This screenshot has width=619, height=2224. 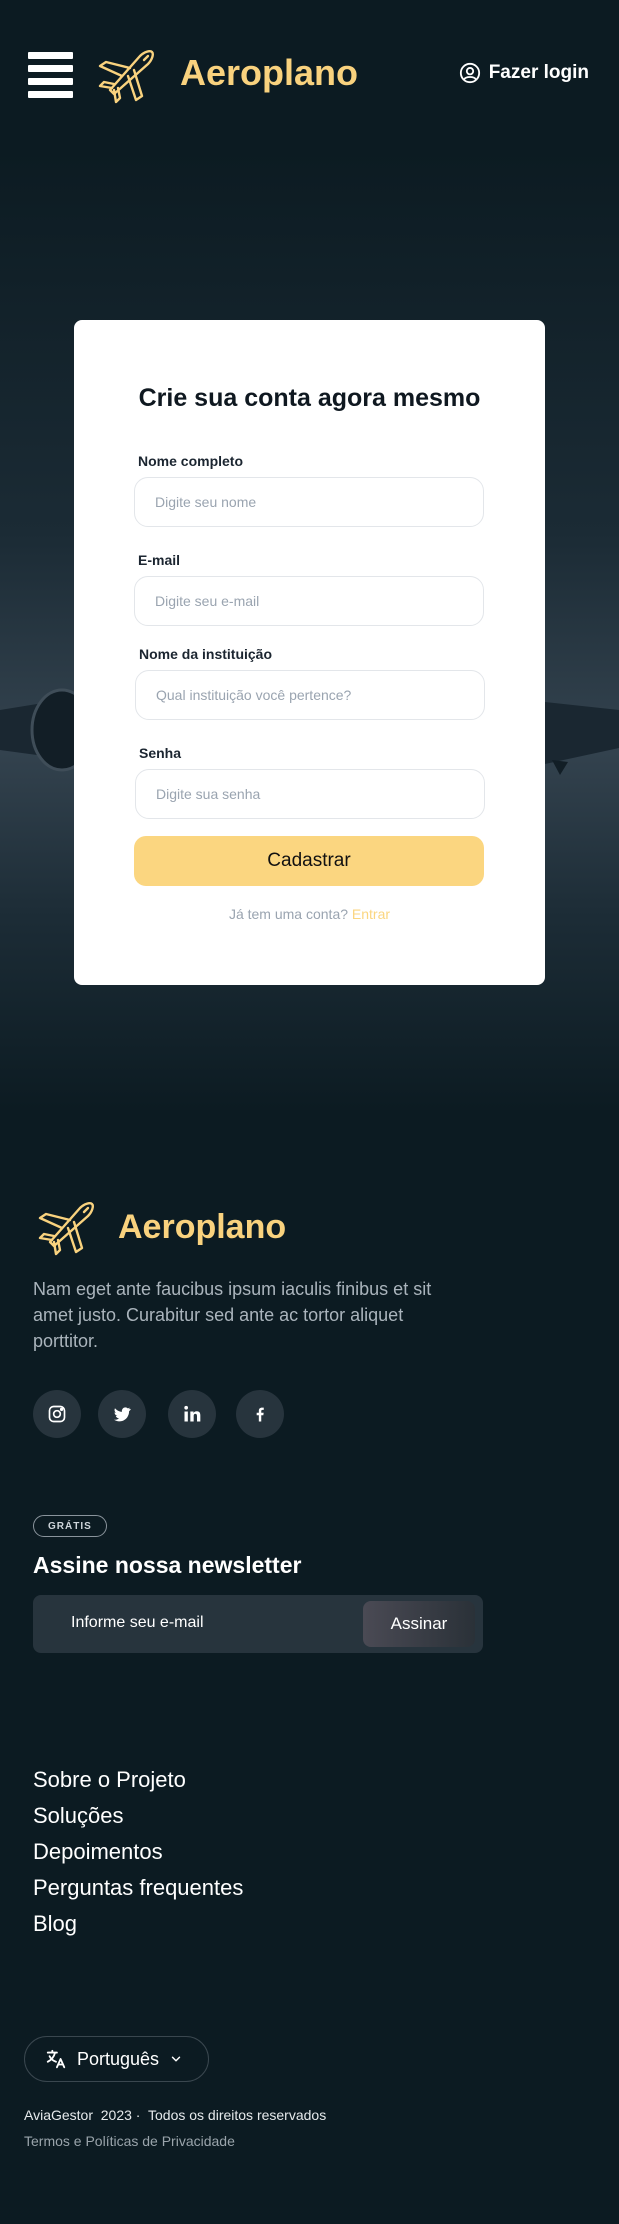 What do you see at coordinates (191, 461) in the screenshot?
I see `name-label: Nome completo` at bounding box center [191, 461].